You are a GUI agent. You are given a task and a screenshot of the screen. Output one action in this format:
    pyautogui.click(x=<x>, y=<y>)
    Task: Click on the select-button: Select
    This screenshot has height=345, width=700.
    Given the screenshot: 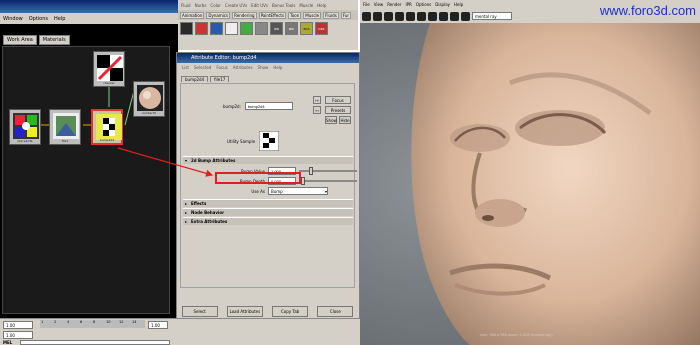 What is the action you would take?
    pyautogui.click(x=199, y=311)
    